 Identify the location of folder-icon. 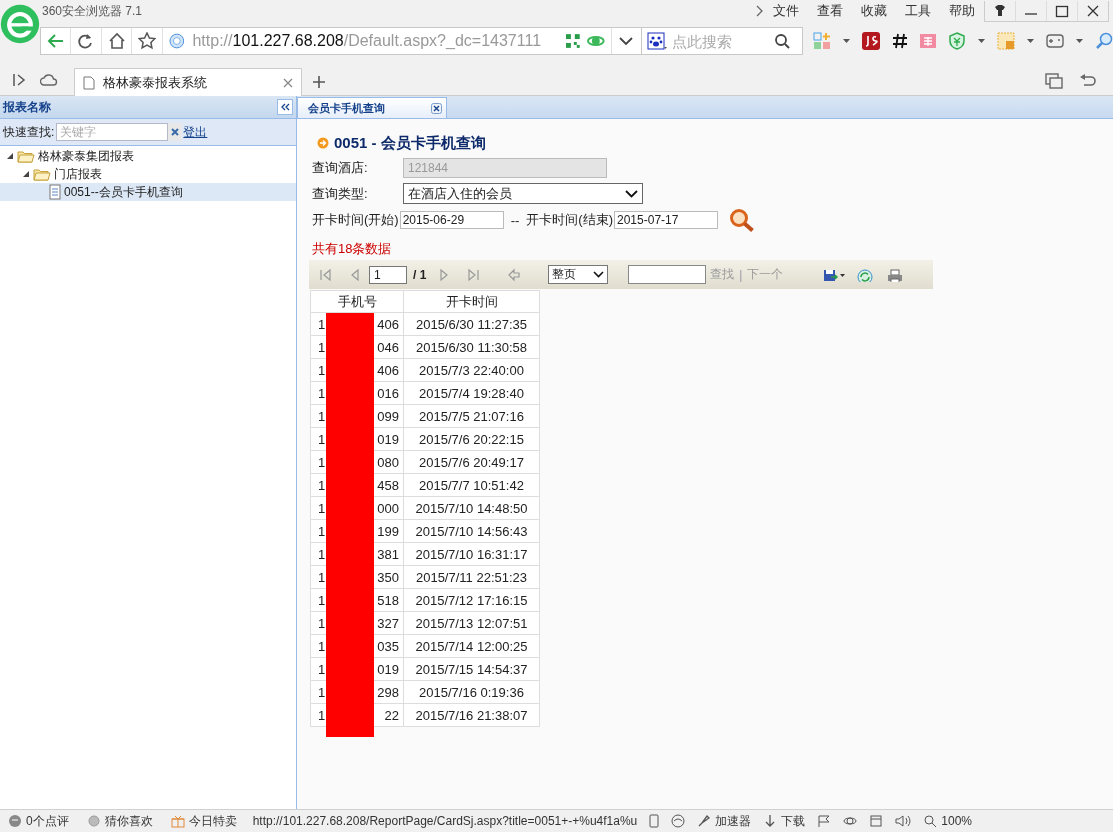
(26, 156).